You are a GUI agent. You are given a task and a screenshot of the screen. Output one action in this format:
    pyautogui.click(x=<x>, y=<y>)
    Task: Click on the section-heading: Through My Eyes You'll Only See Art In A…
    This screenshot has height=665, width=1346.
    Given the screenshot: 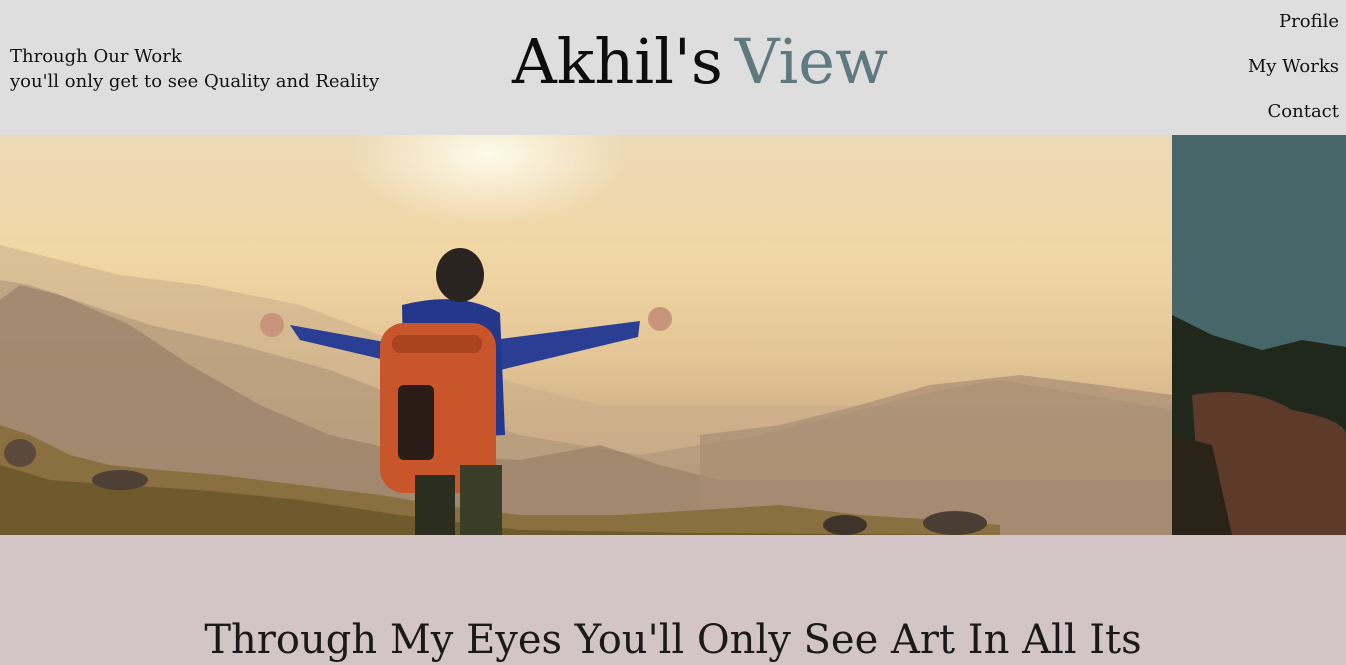 What is the action you would take?
    pyautogui.click(x=673, y=640)
    